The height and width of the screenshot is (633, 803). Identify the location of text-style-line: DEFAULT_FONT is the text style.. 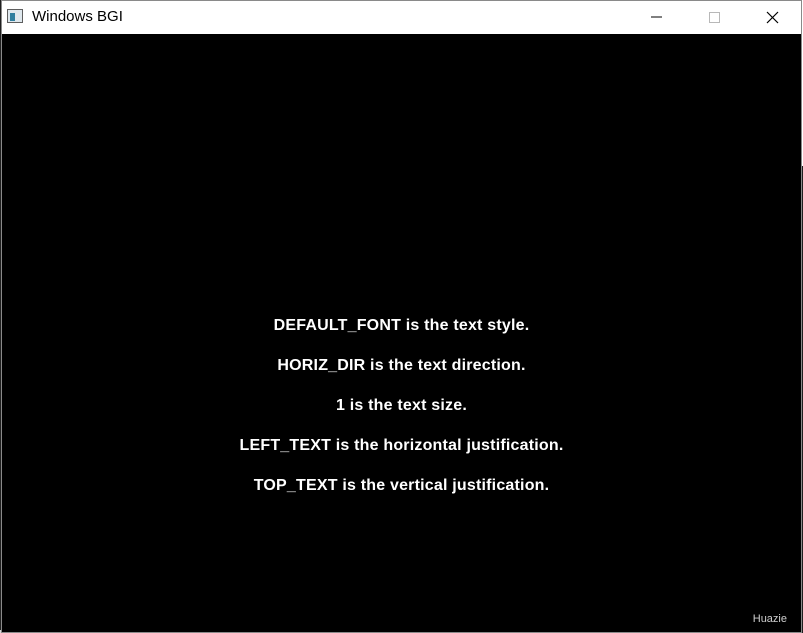
(401, 325).